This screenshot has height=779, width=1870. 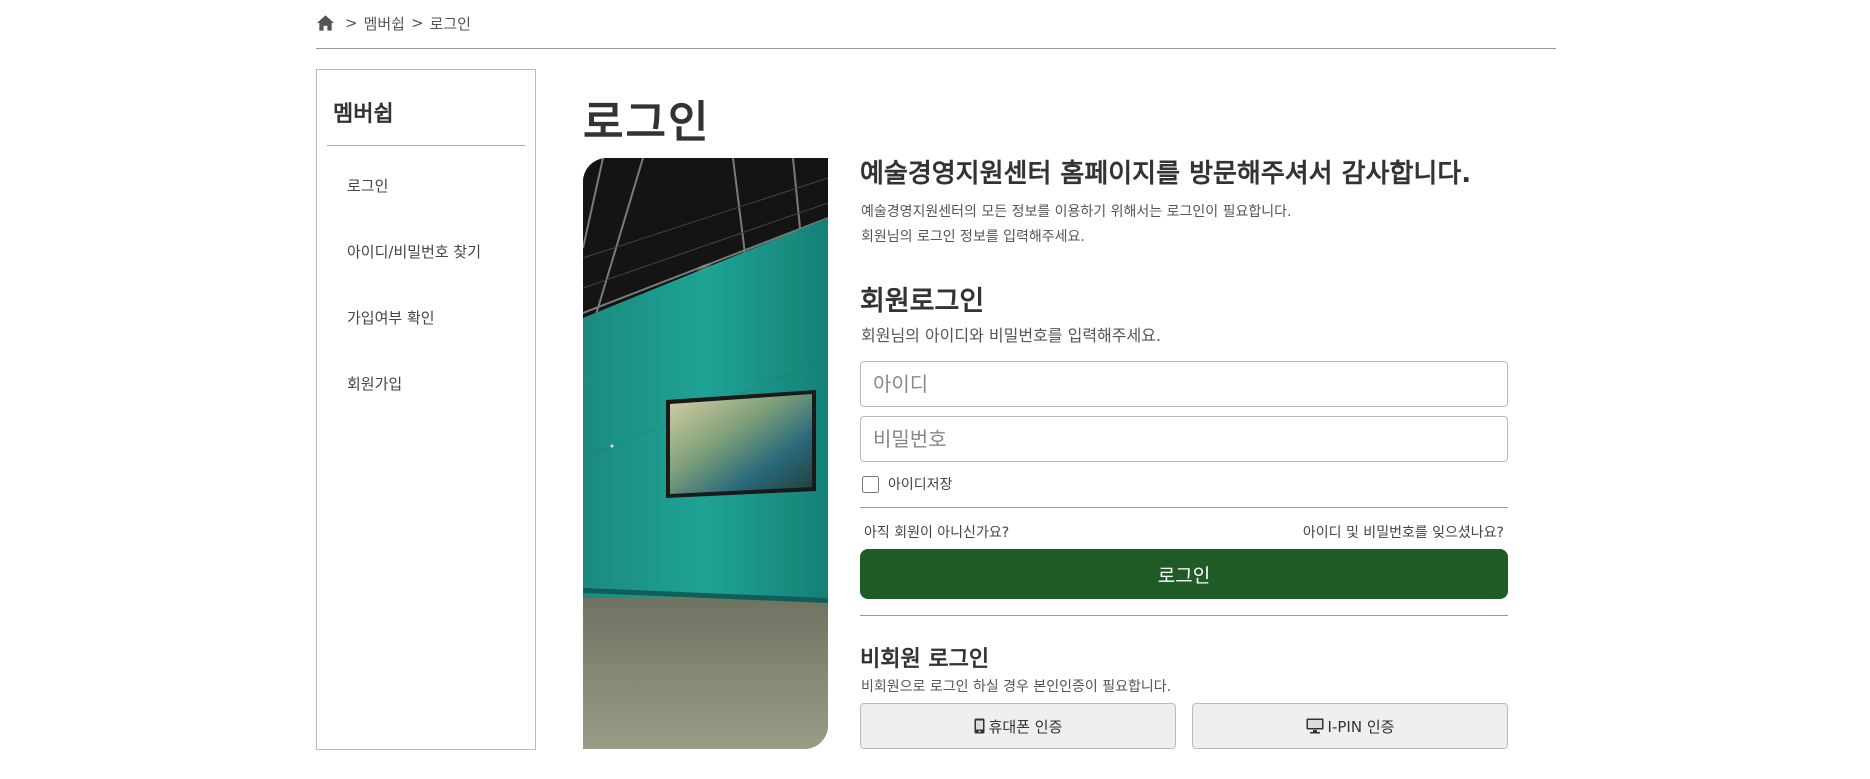 What do you see at coordinates (979, 726) in the screenshot?
I see `mobile-phone-icon` at bounding box center [979, 726].